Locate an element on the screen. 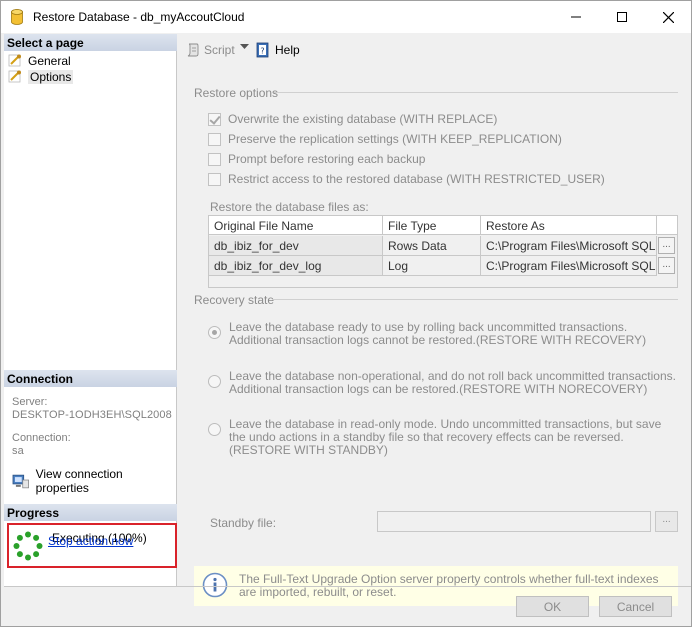 This screenshot has height=627, width=692. maximize-button is located at coordinates (622, 17).